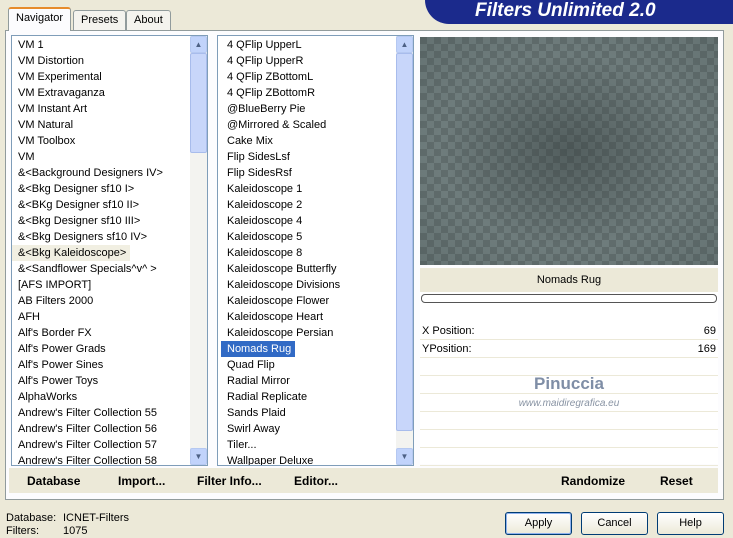 This screenshot has height=538, width=733. What do you see at coordinates (317, 109) in the screenshot?
I see `filter-list-item: @BlueBerry Pie` at bounding box center [317, 109].